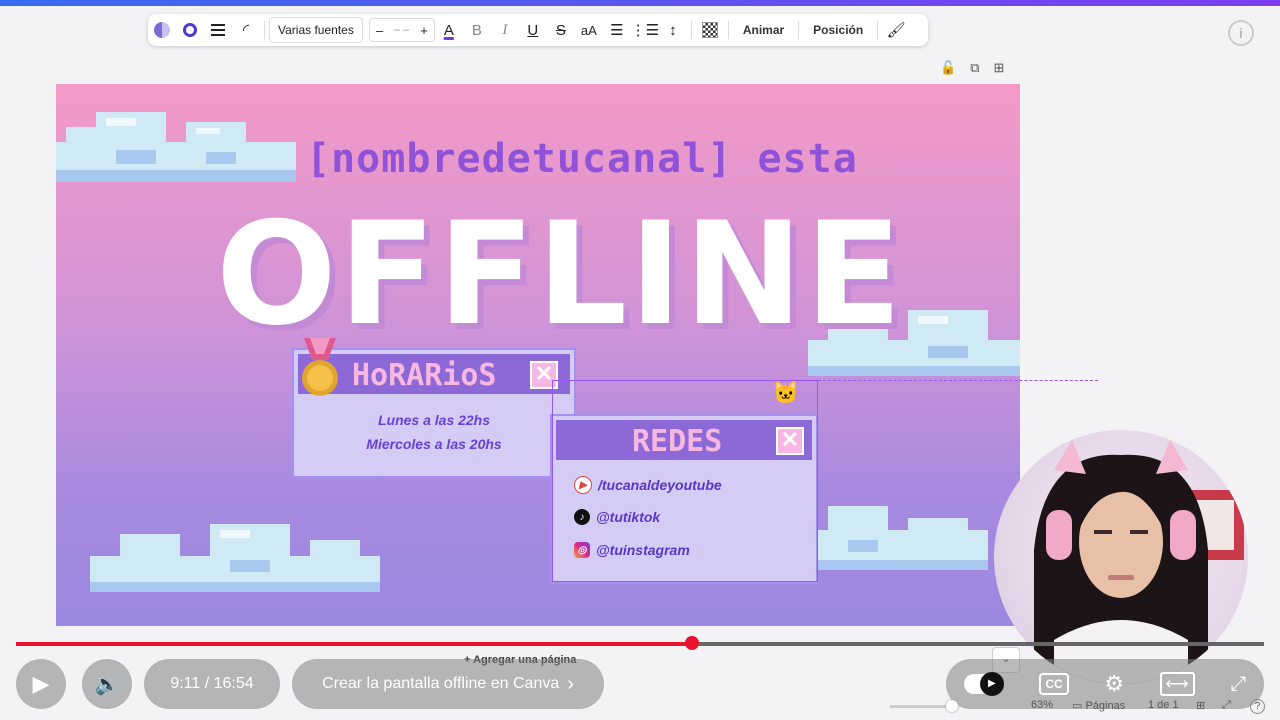 The image size is (1280, 720). I want to click on italic-button: I, so click(505, 30).